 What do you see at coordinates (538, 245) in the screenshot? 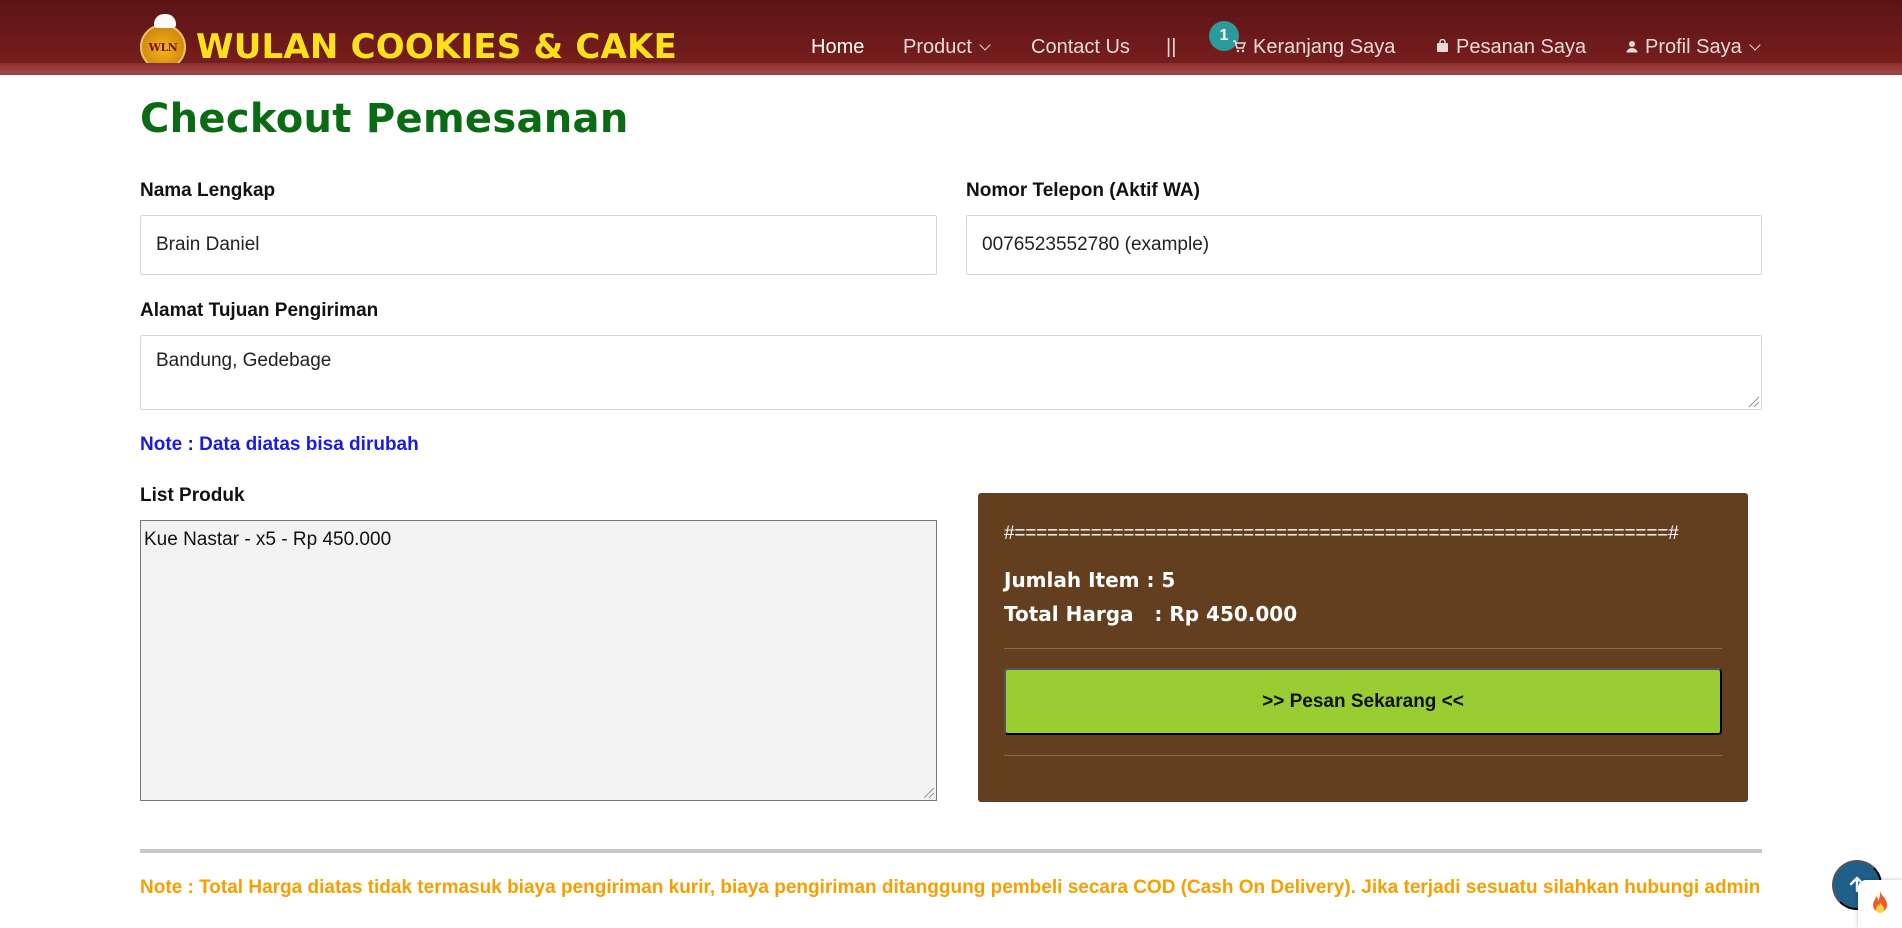
I see `name-input: Brain Daniel` at bounding box center [538, 245].